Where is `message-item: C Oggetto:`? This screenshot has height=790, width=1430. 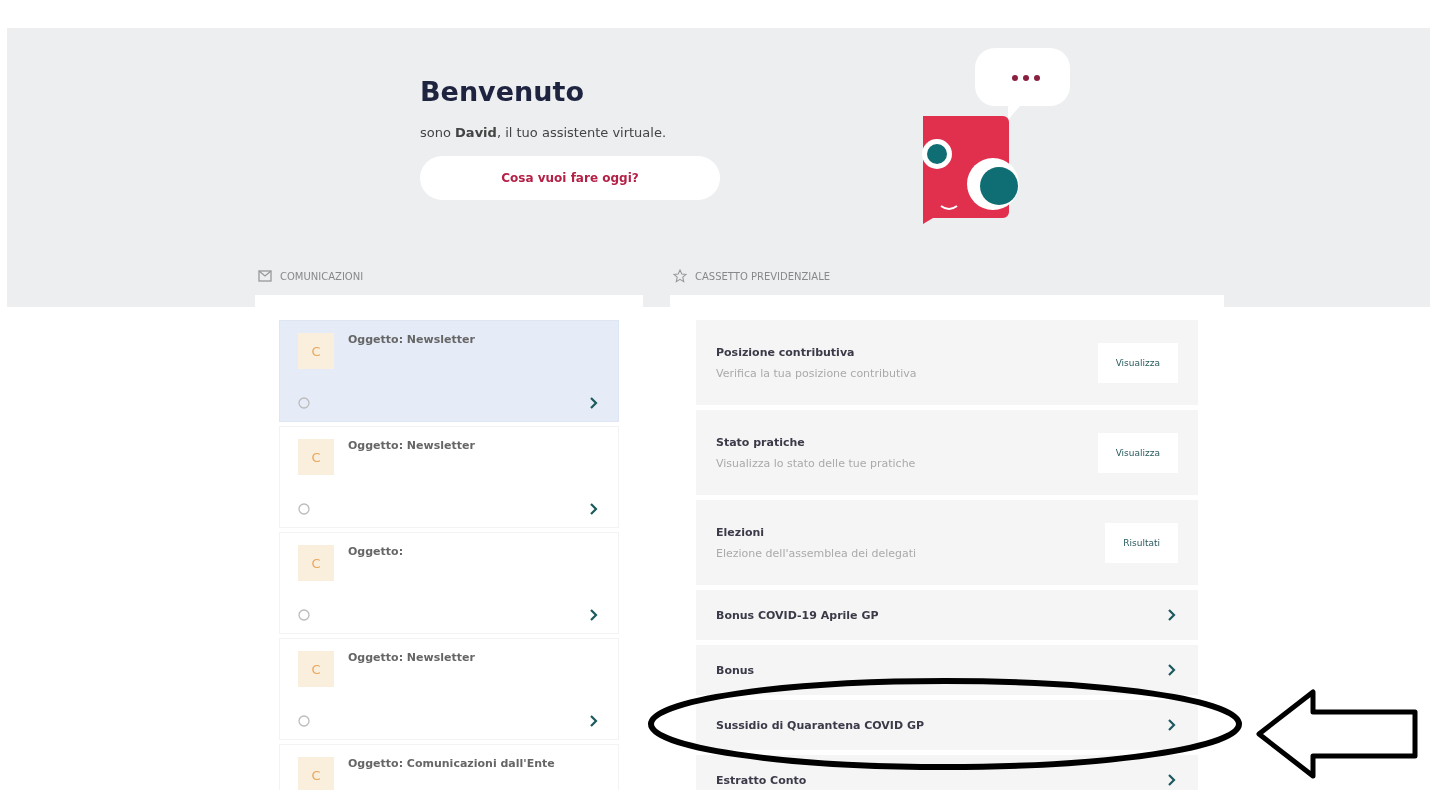 message-item: C Oggetto: is located at coordinates (449, 583).